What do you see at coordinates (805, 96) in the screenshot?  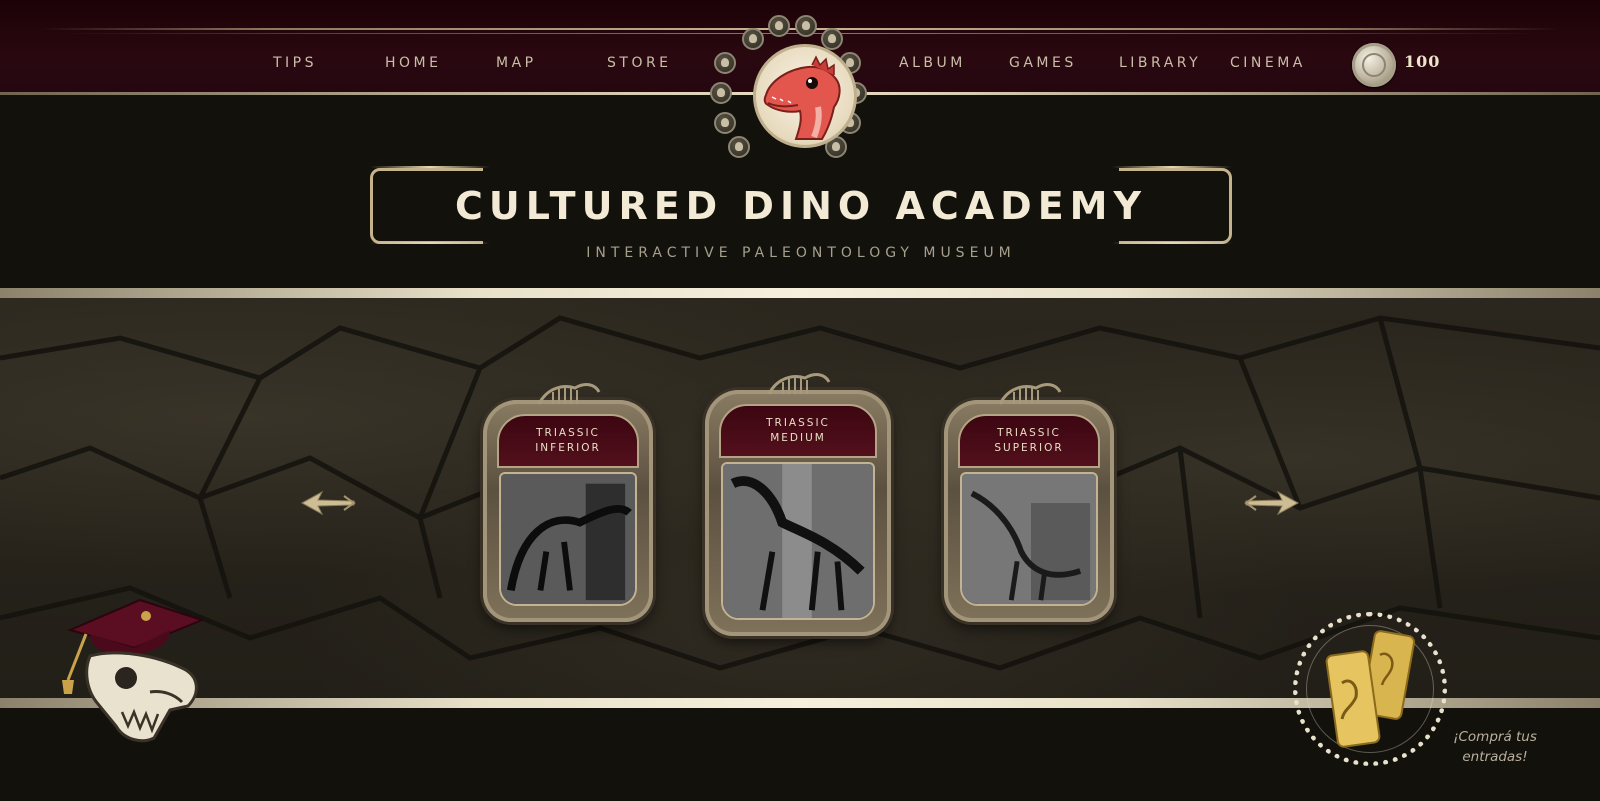 I see `dino-mascot-icon` at bounding box center [805, 96].